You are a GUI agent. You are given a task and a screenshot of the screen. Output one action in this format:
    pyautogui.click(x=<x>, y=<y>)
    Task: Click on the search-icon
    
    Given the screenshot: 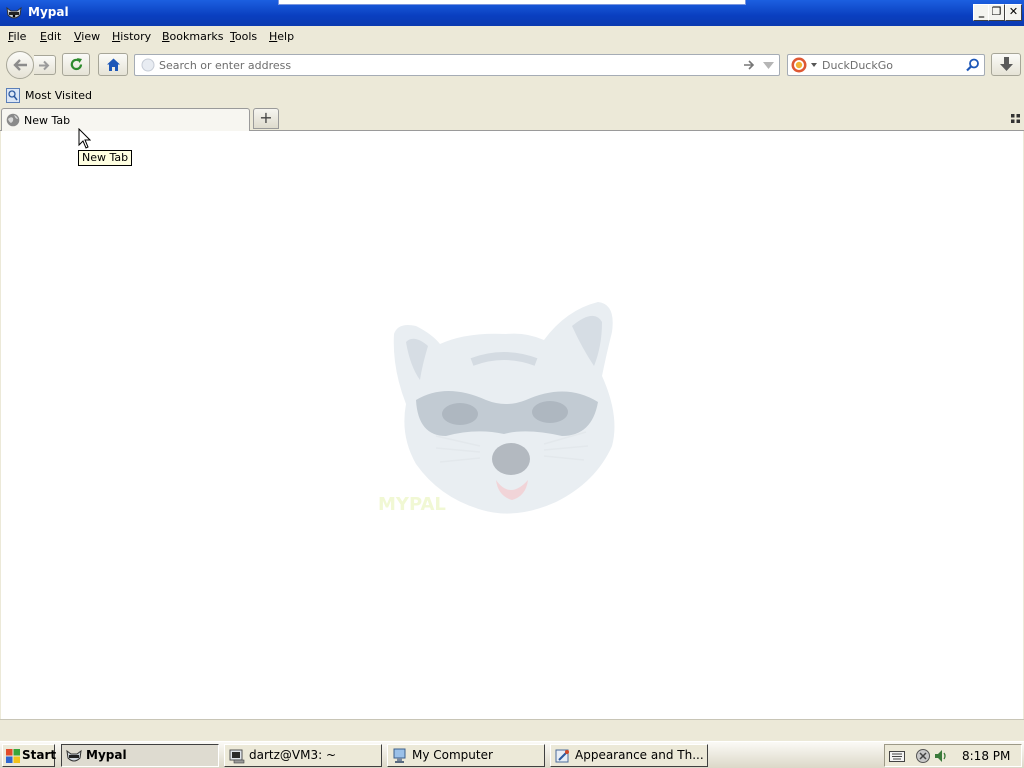 What is the action you would take?
    pyautogui.click(x=973, y=65)
    